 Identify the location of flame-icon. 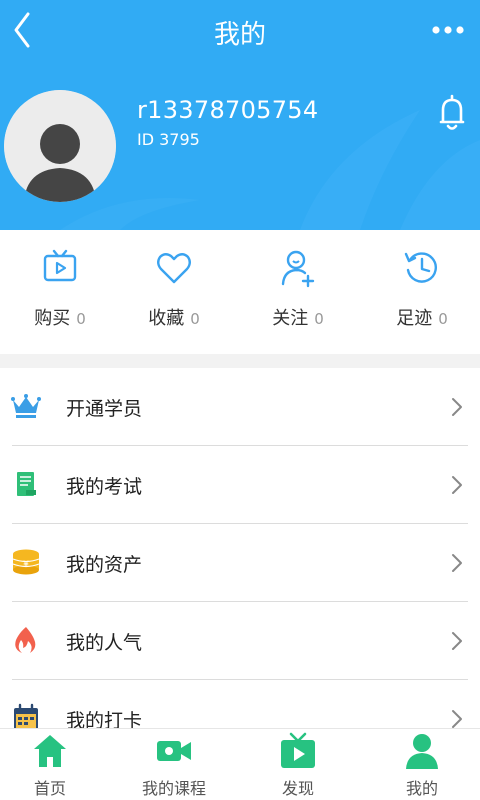
(25, 640).